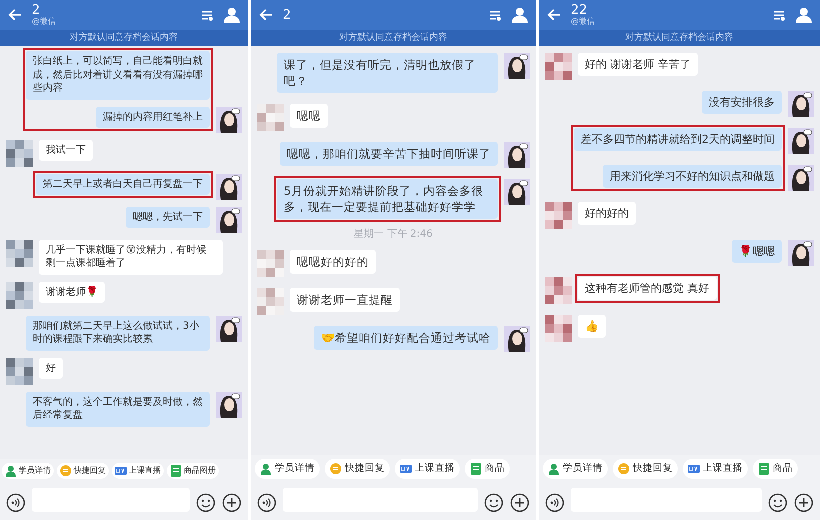  Describe the element at coordinates (387, 199) in the screenshot. I see `message-bubble: 5月份就开始精讲阶段了，内容会多很多，现在一定要提前把基础好好学学` at that location.